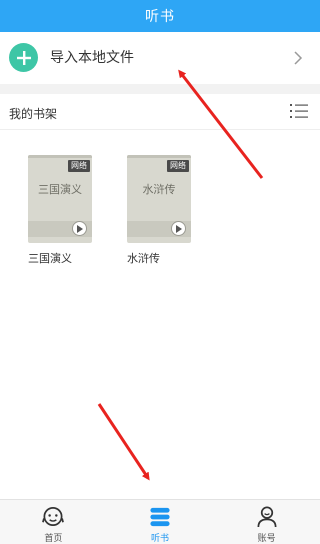 This screenshot has height=544, width=320. I want to click on book-cover: 网络 水浒传, so click(159, 199).